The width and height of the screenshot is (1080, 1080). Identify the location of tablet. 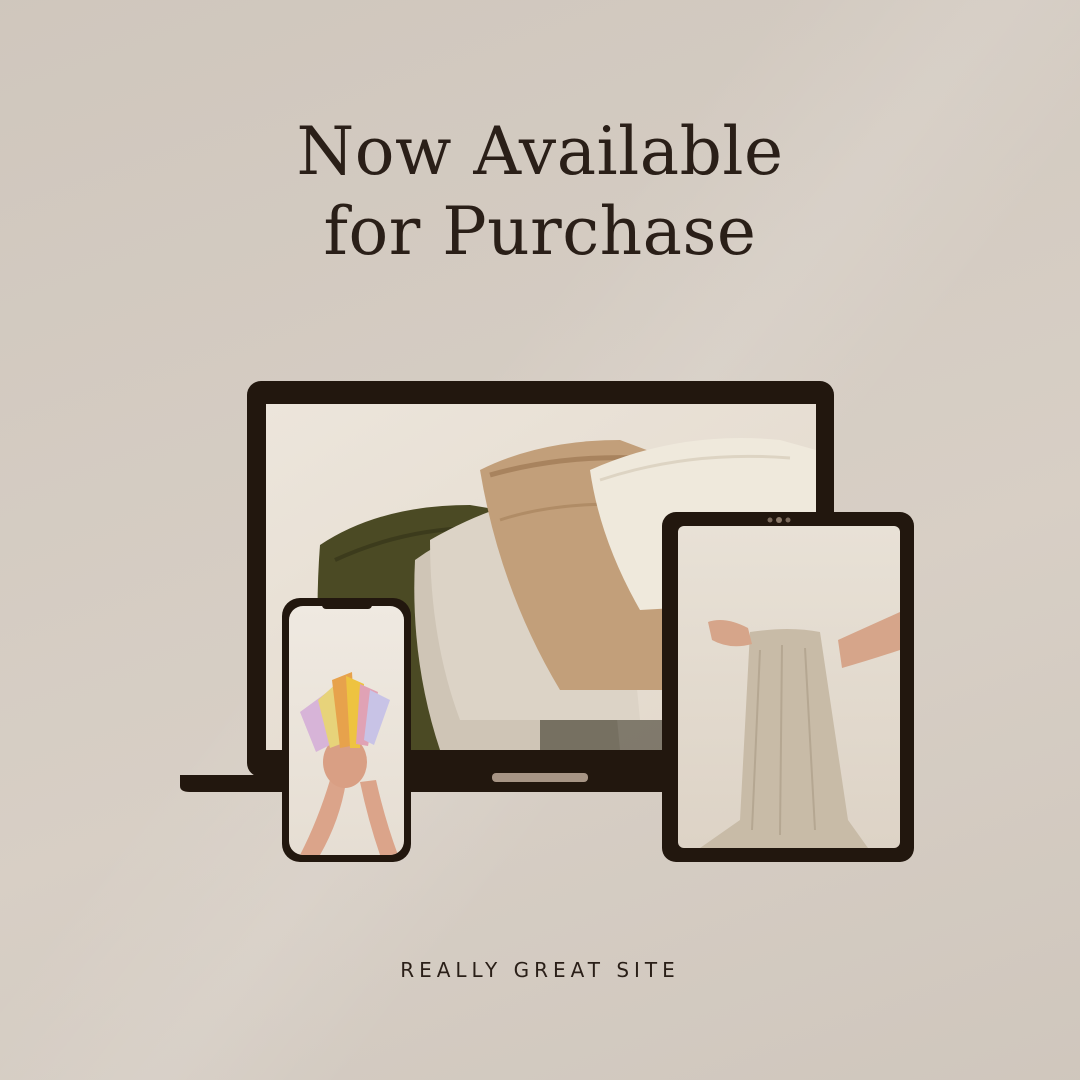
(788, 687).